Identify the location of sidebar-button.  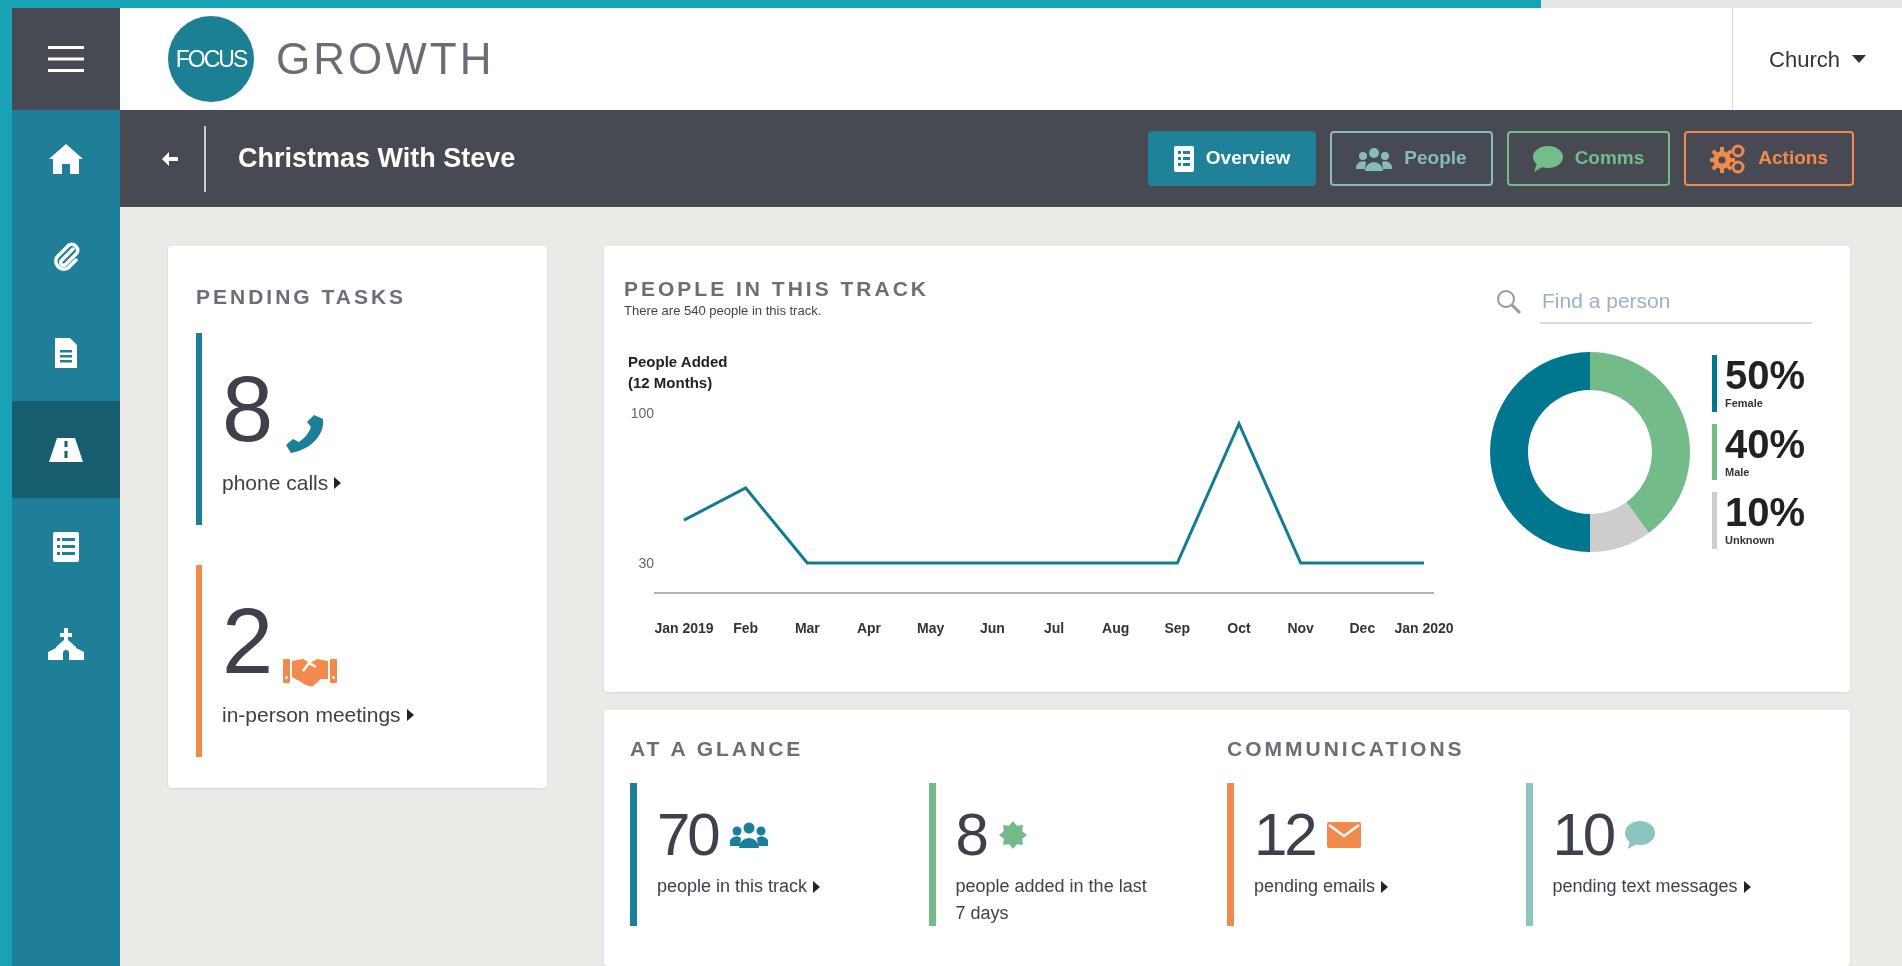
(66, 449).